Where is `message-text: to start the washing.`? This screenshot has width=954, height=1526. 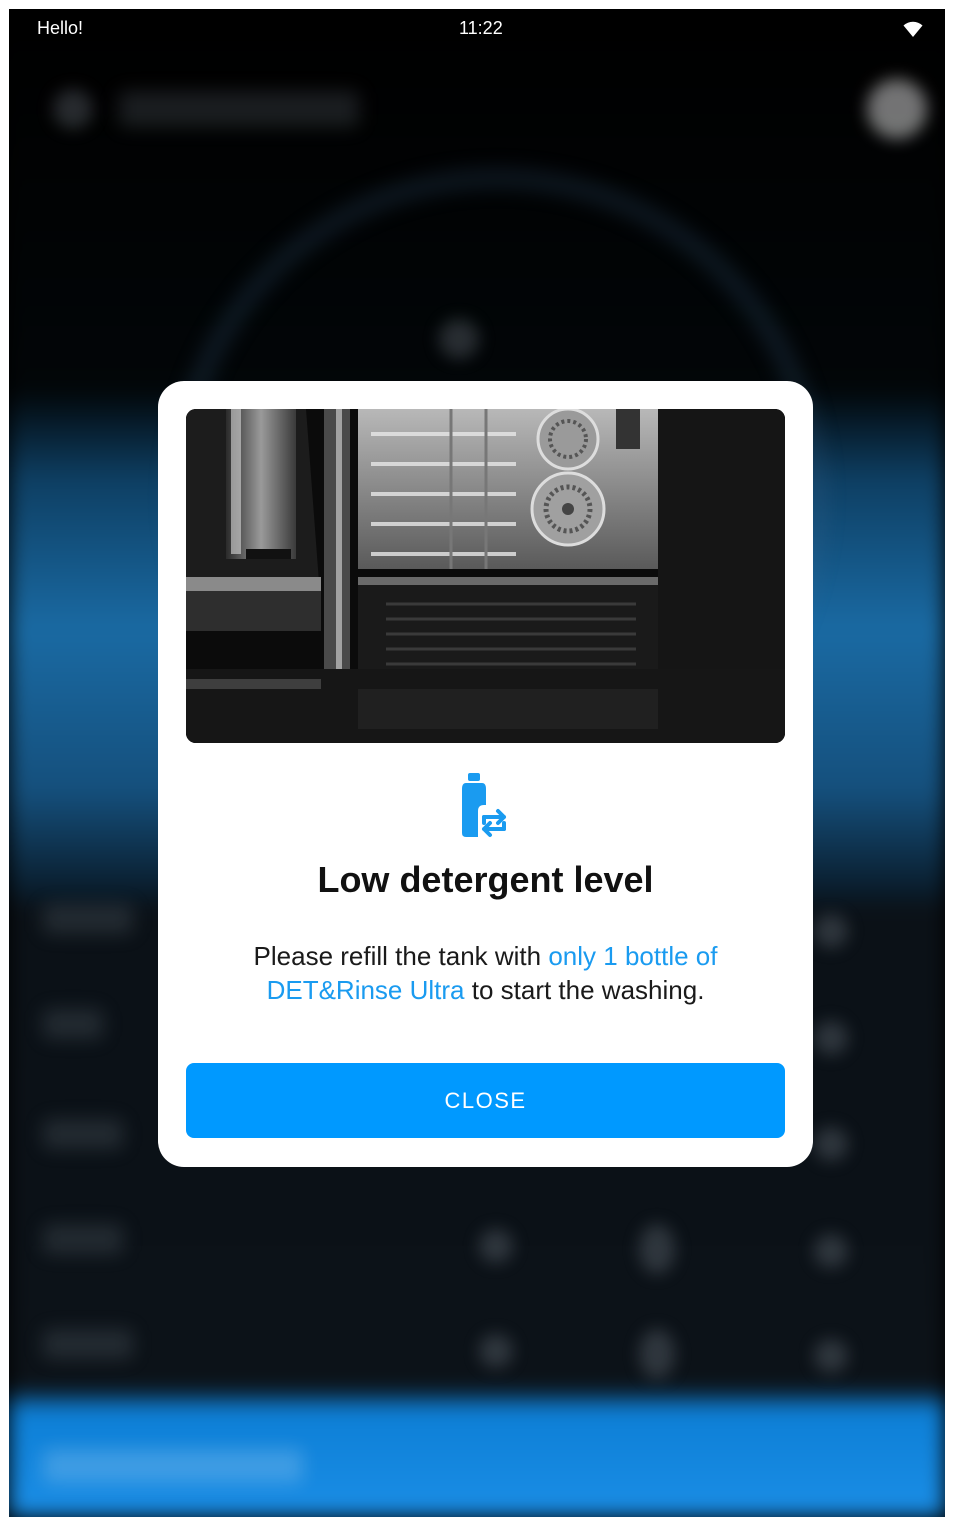
message-text: to start the washing. is located at coordinates (584, 990).